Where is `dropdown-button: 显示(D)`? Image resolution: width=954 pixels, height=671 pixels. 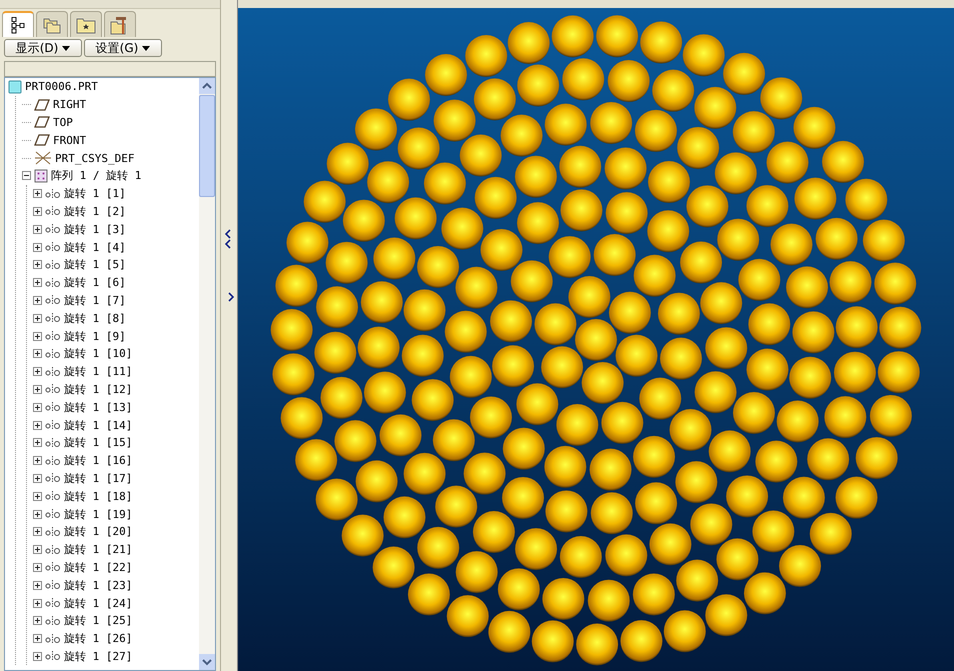
dropdown-button: 显示(D) is located at coordinates (43, 48).